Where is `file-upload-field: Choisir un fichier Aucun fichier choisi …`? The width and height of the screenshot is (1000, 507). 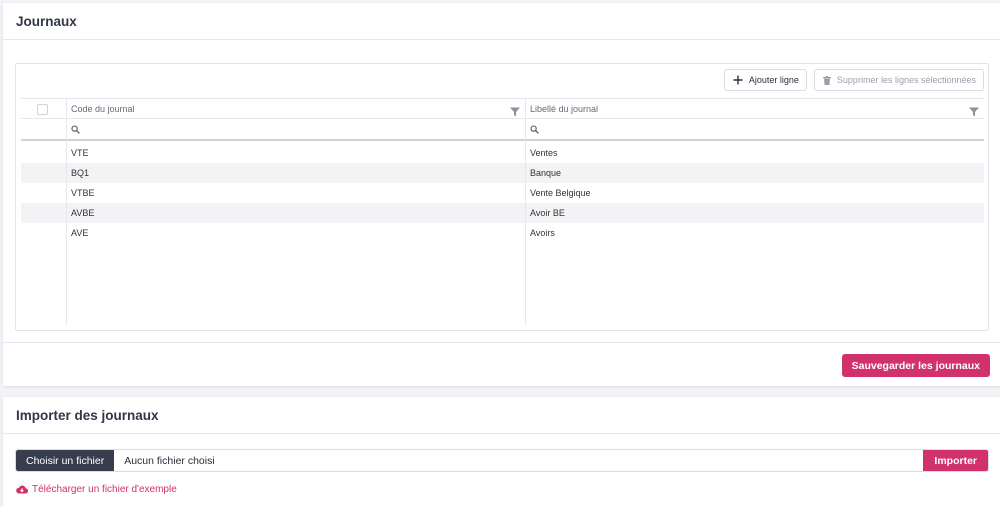 file-upload-field: Choisir un fichier Aucun fichier choisi … is located at coordinates (502, 460).